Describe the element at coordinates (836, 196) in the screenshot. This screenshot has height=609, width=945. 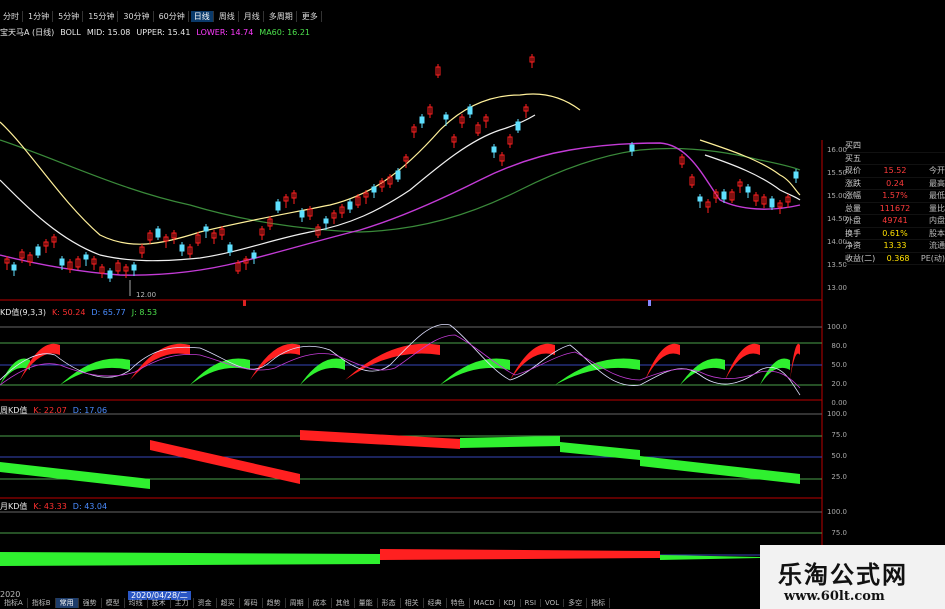
I see `axis-tick-label: 15.00` at that location.